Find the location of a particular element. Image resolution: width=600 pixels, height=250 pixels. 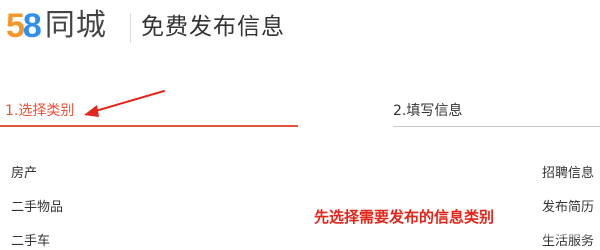

arrow-head is located at coordinates (91, 111).